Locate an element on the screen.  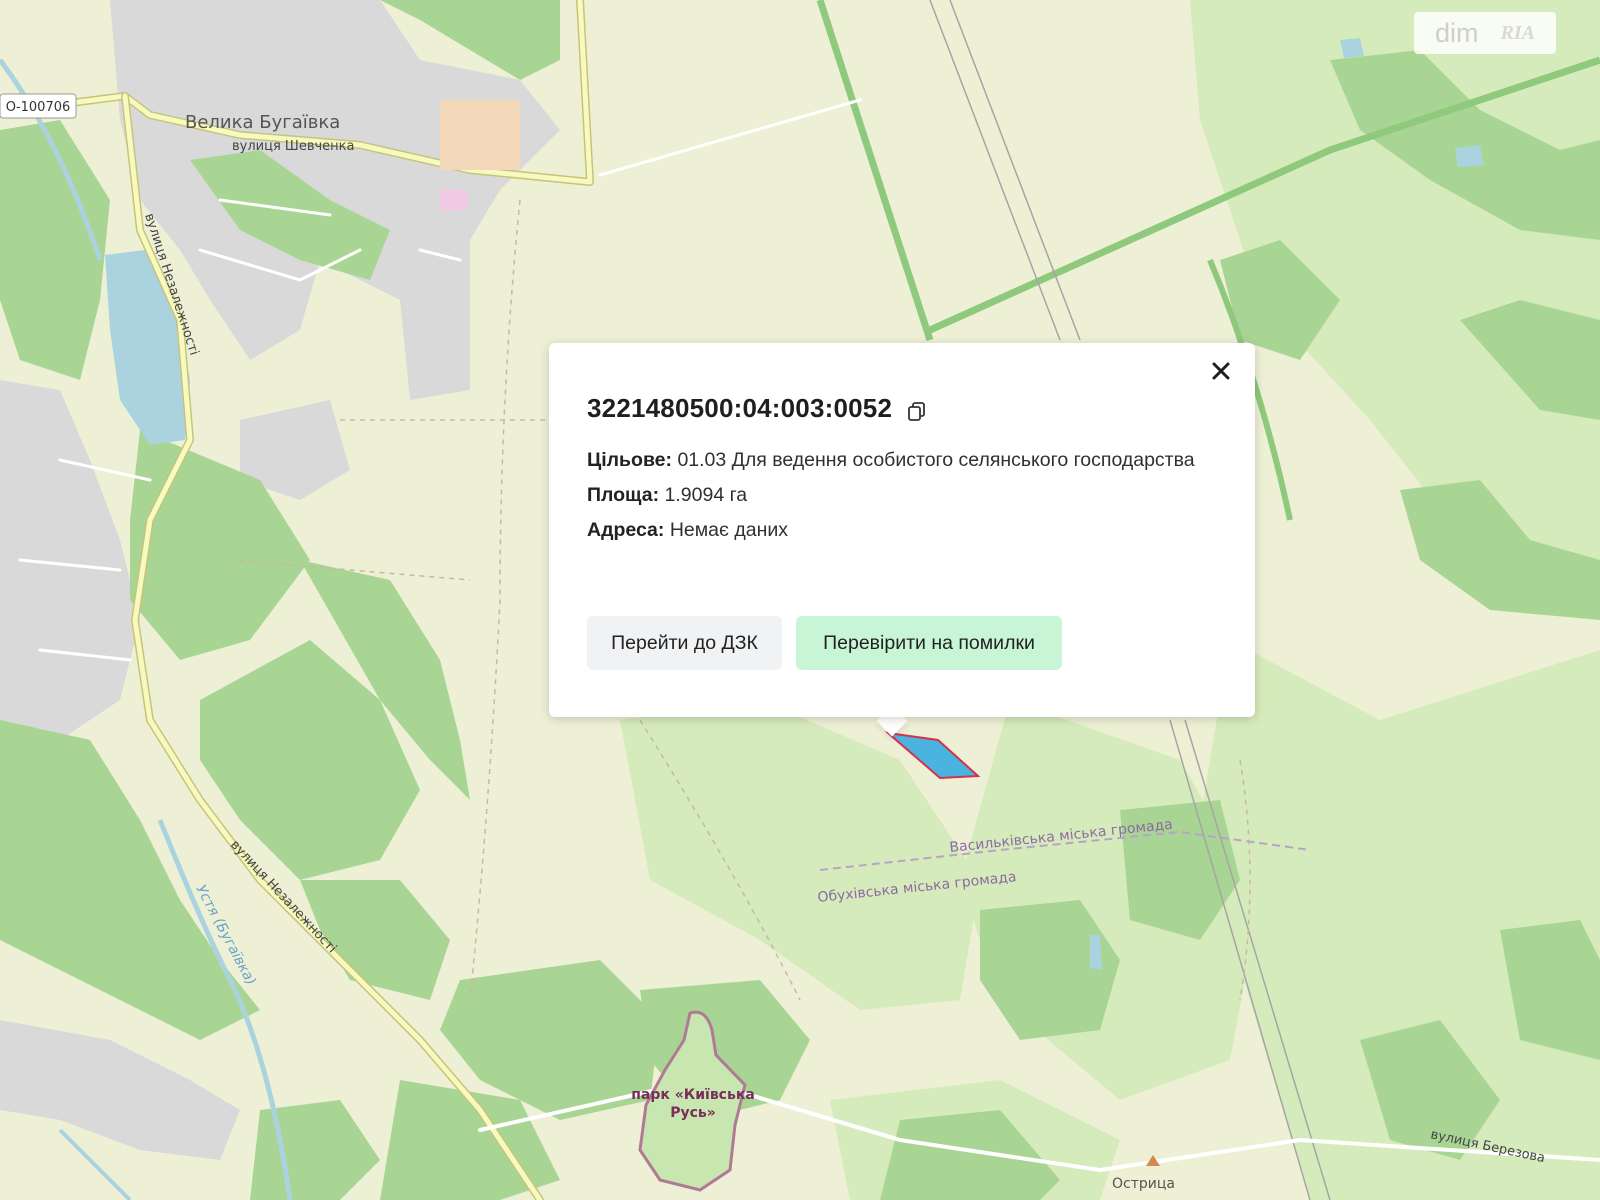
address-label: Адреса: is located at coordinates (626, 530).